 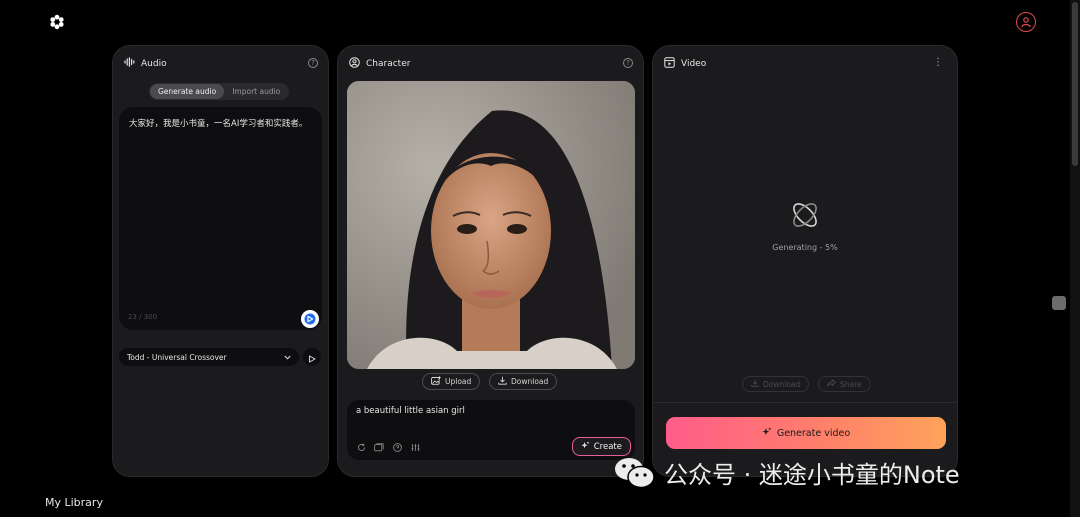 What do you see at coordinates (813, 433) in the screenshot?
I see `generate-video-label: Generate video` at bounding box center [813, 433].